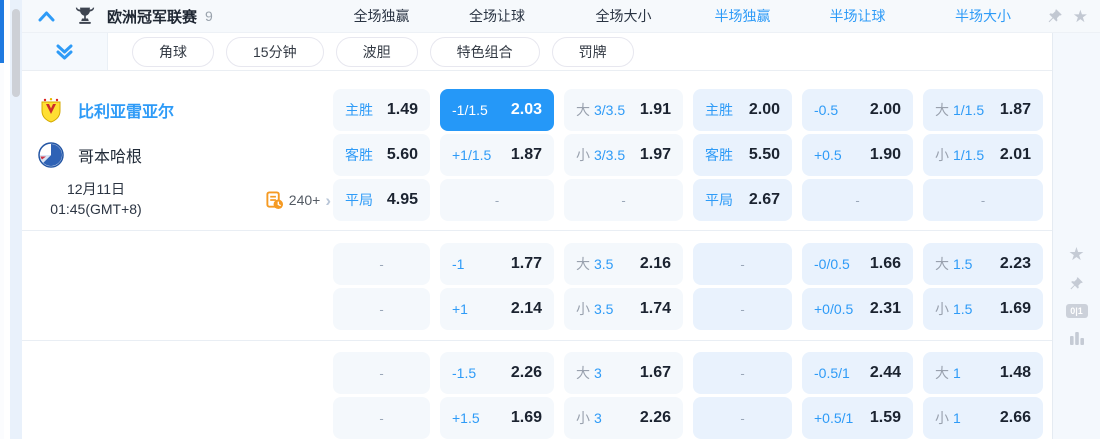 The image size is (1100, 439). Describe the element at coordinates (46, 16) in the screenshot. I see `collapse-league-button` at that location.